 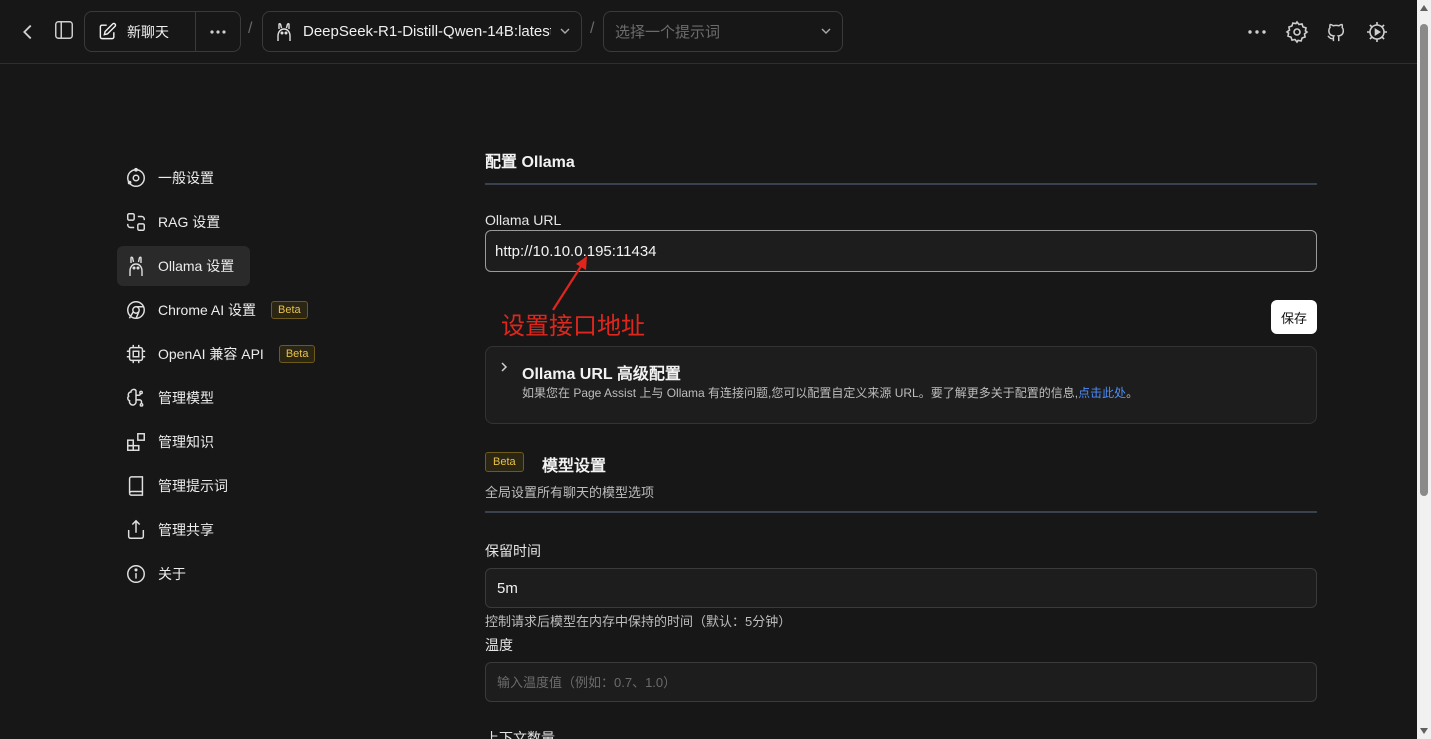 I want to click on scroll-down-arrow-icon, so click(x=1424, y=731).